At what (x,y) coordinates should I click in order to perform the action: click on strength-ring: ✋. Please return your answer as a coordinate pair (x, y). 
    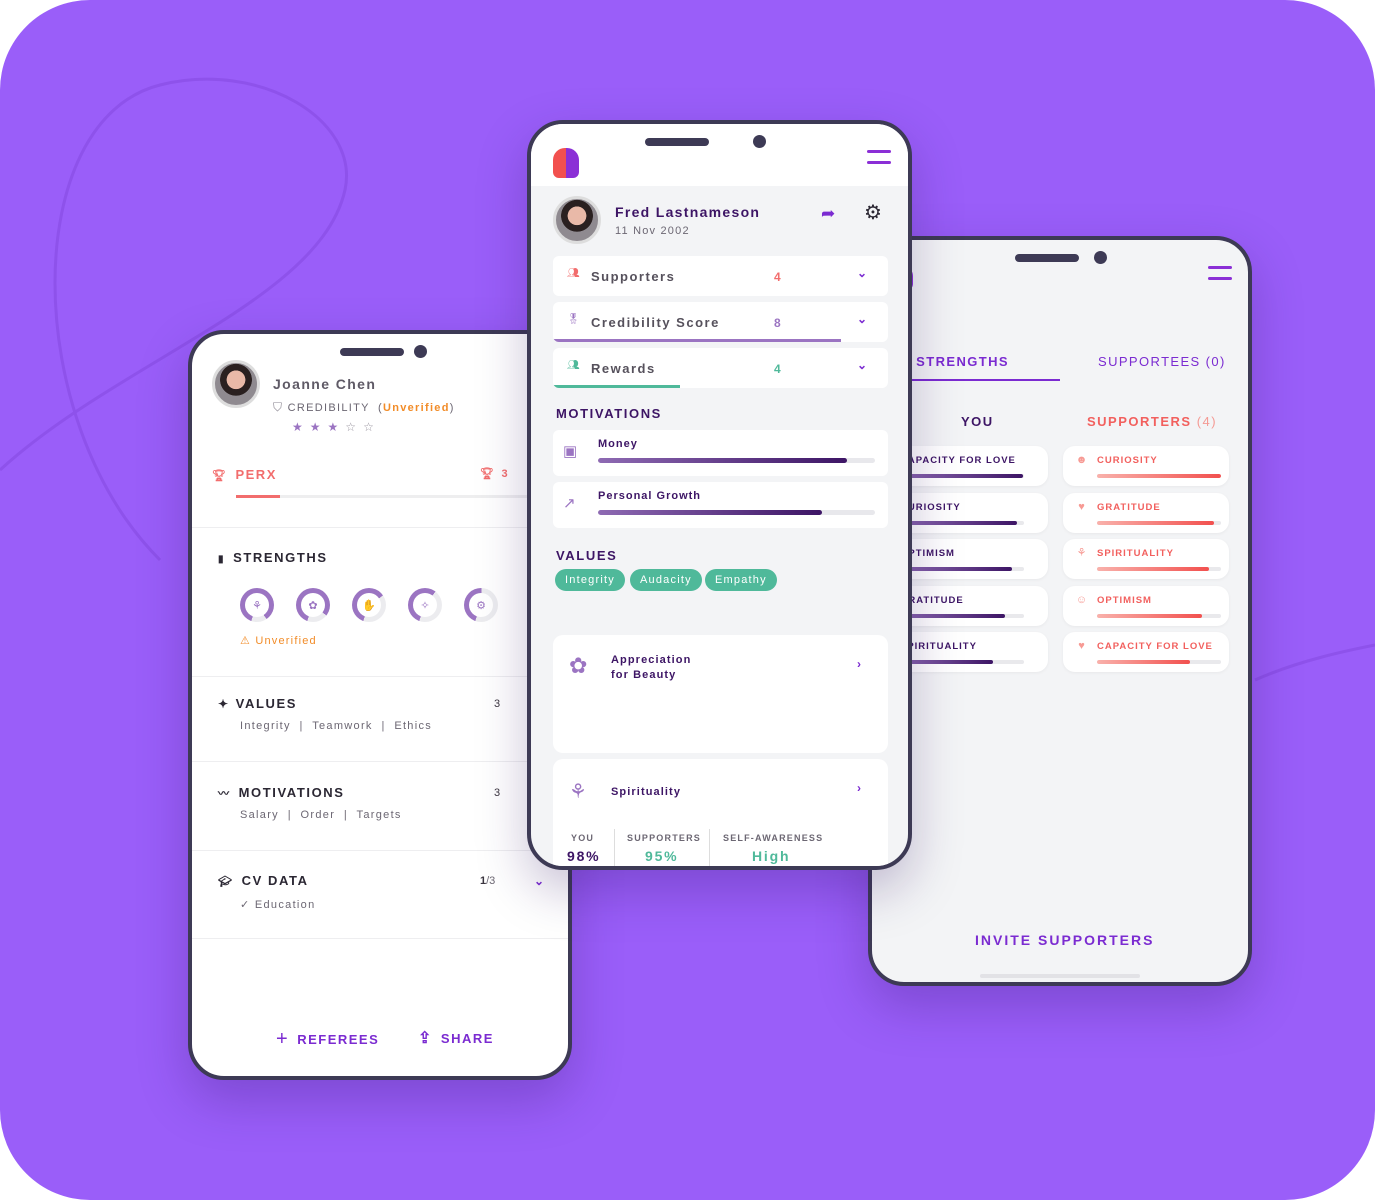
    Looking at the image, I should click on (369, 605).